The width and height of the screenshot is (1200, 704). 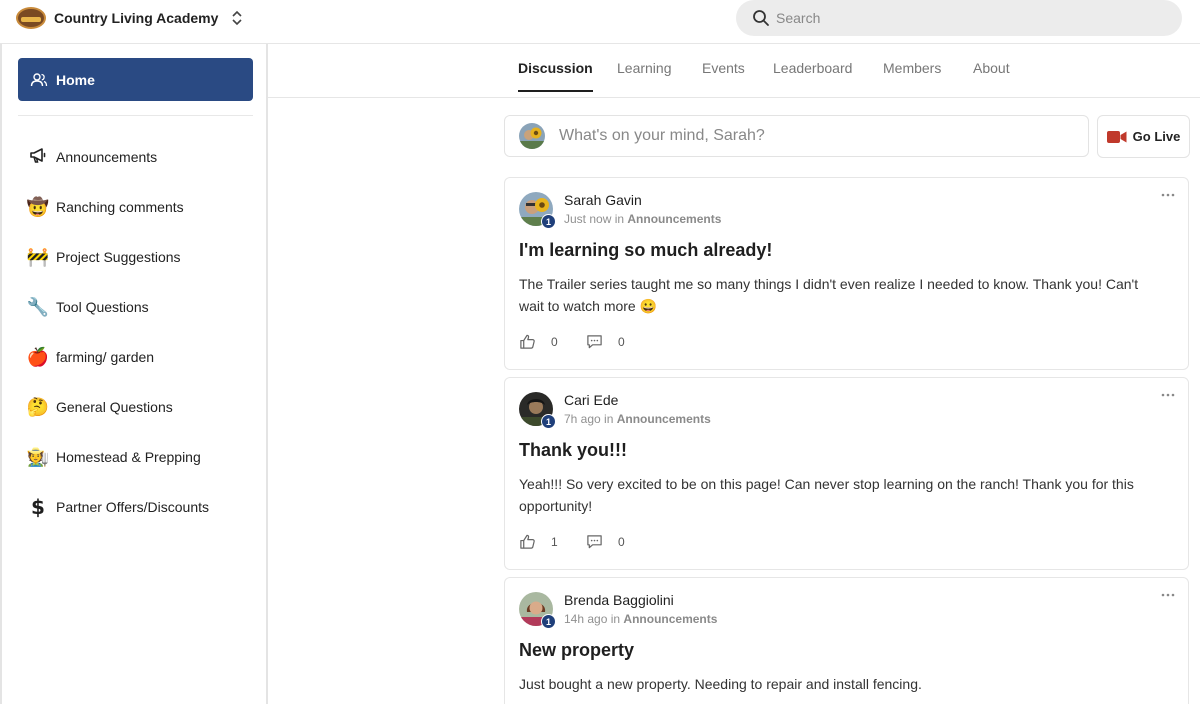 What do you see at coordinates (38, 457) in the screenshot?
I see `farmer-icon: 🧑‍🌾` at bounding box center [38, 457].